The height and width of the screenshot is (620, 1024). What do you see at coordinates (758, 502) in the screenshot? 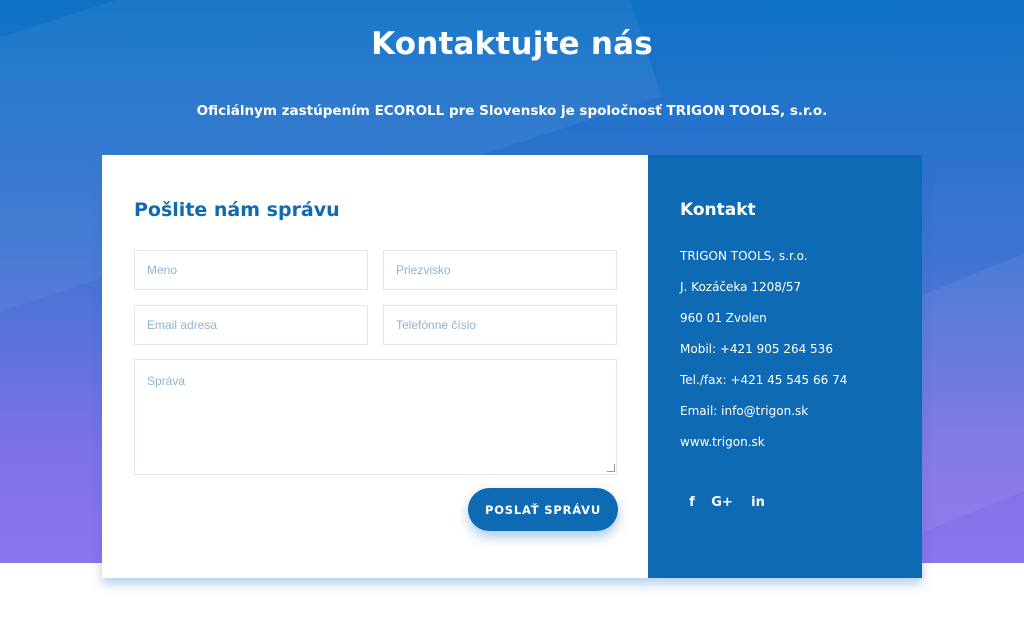
I see `linkedin-icon: in` at bounding box center [758, 502].